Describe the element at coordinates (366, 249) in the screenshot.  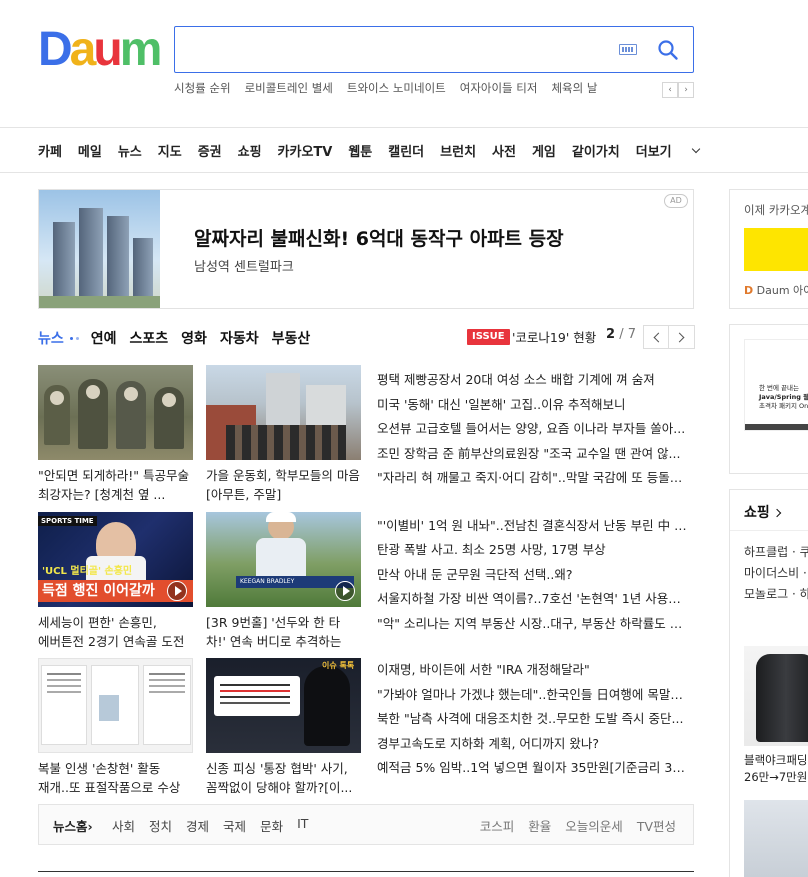
I see `ad-banner: 알짜자리 불패신화! 6억대 동작구 아파트 등장 남성역 센트럴파크 AD` at that location.